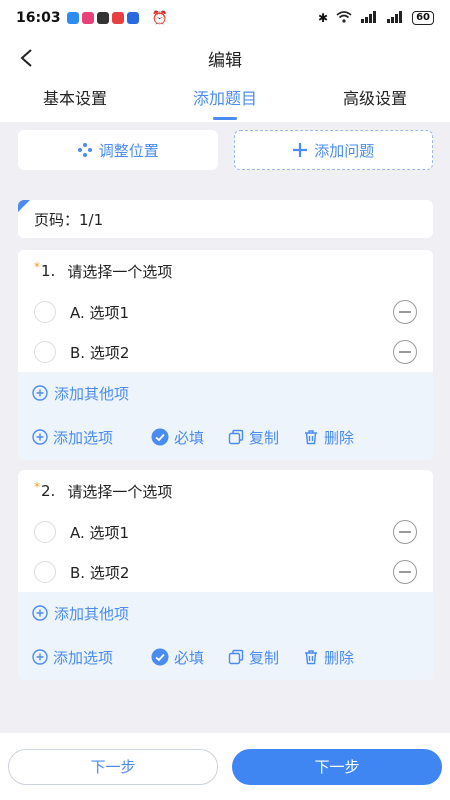 The height and width of the screenshot is (800, 450). I want to click on status-right: ✱ 60, so click(376, 18).